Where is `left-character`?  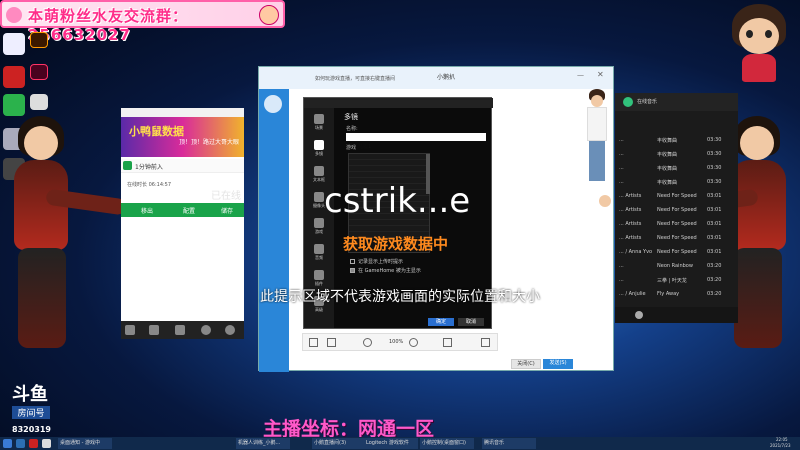
left-character is located at coordinates (63, 235).